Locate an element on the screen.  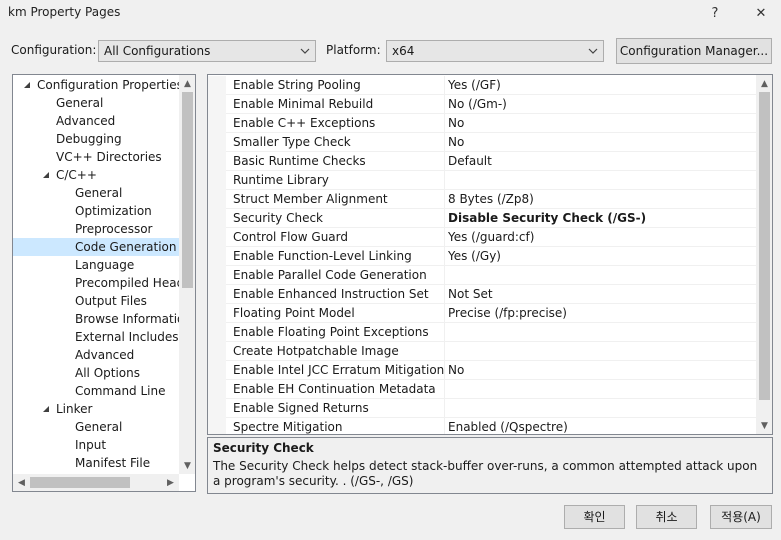
tree-vertical-scrollbar: ▲ ▼ is located at coordinates (187, 274).